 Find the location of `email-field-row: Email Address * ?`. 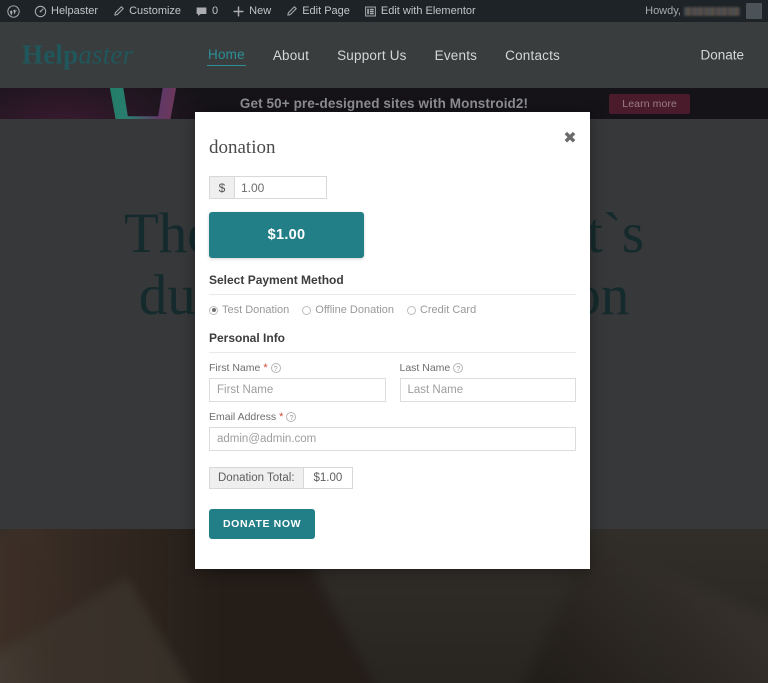

email-field-row: Email Address * ? is located at coordinates (392, 431).